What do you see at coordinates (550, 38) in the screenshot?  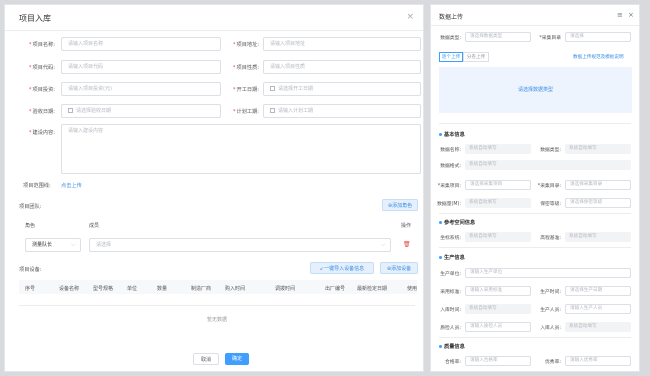 I see `dir-label: *采集目录` at bounding box center [550, 38].